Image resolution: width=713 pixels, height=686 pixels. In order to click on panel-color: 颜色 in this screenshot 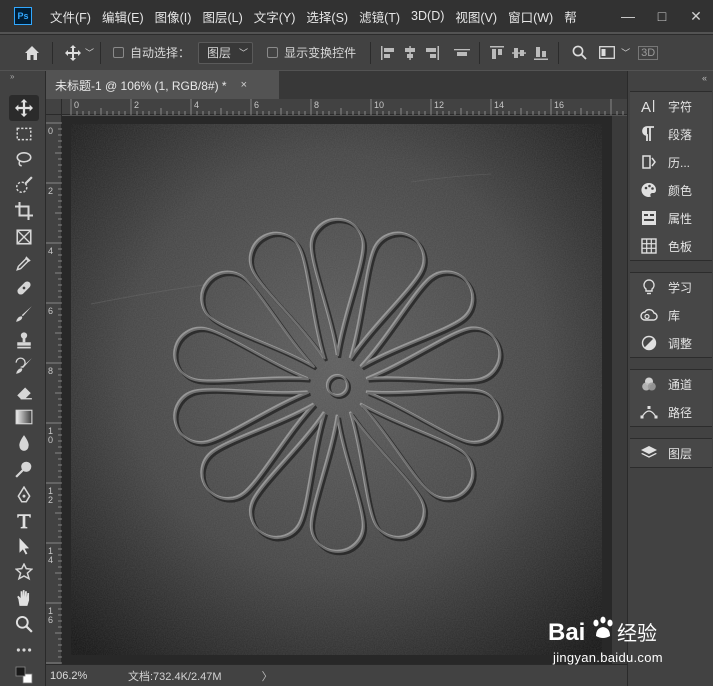, I will do `click(671, 190)`.